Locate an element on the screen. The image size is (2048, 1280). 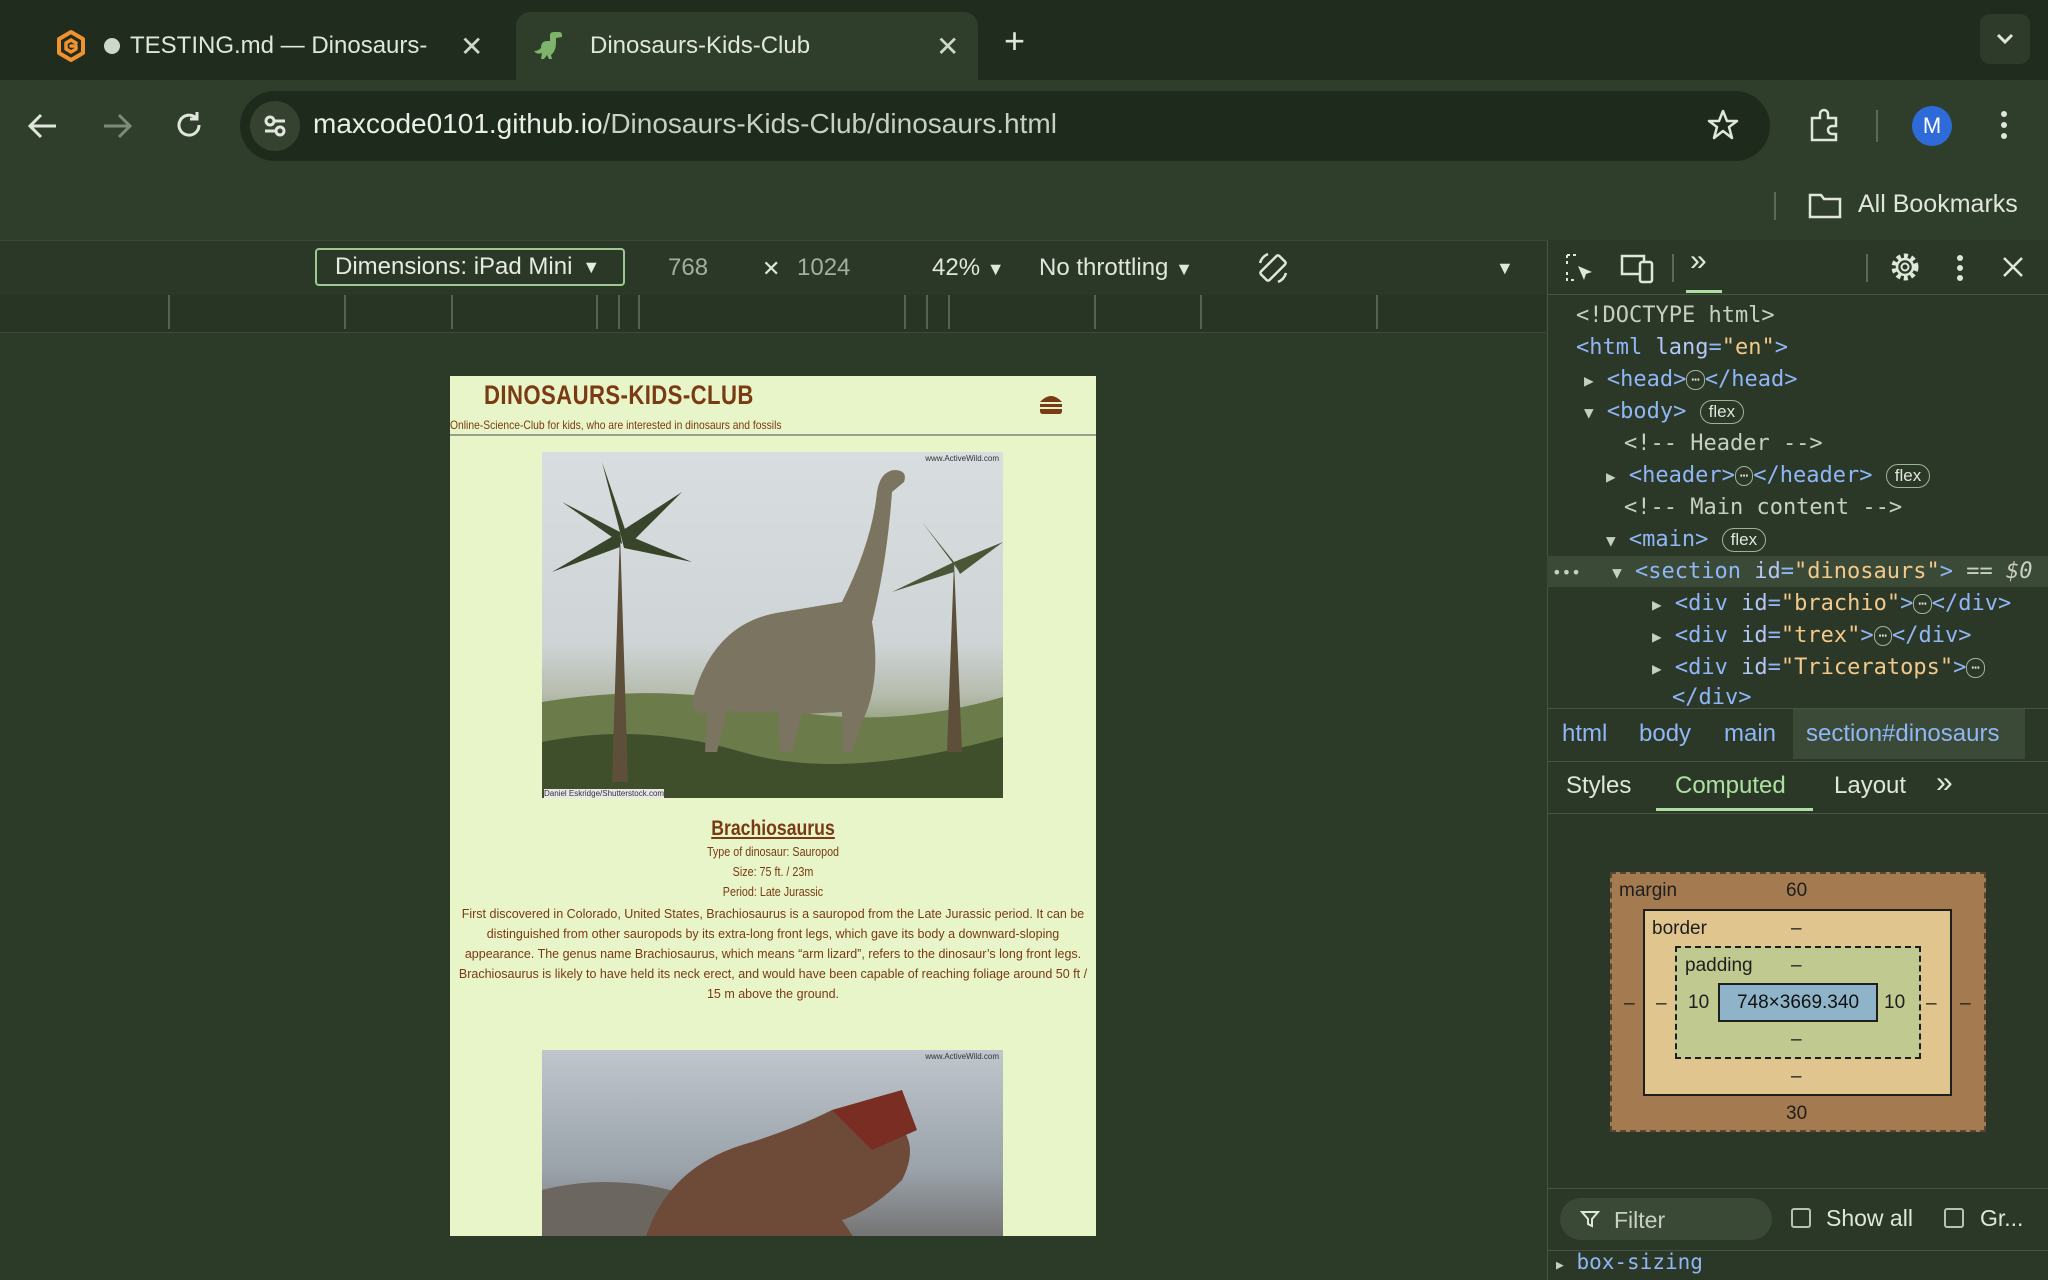
margin-top-value: 60 is located at coordinates (1796, 891).